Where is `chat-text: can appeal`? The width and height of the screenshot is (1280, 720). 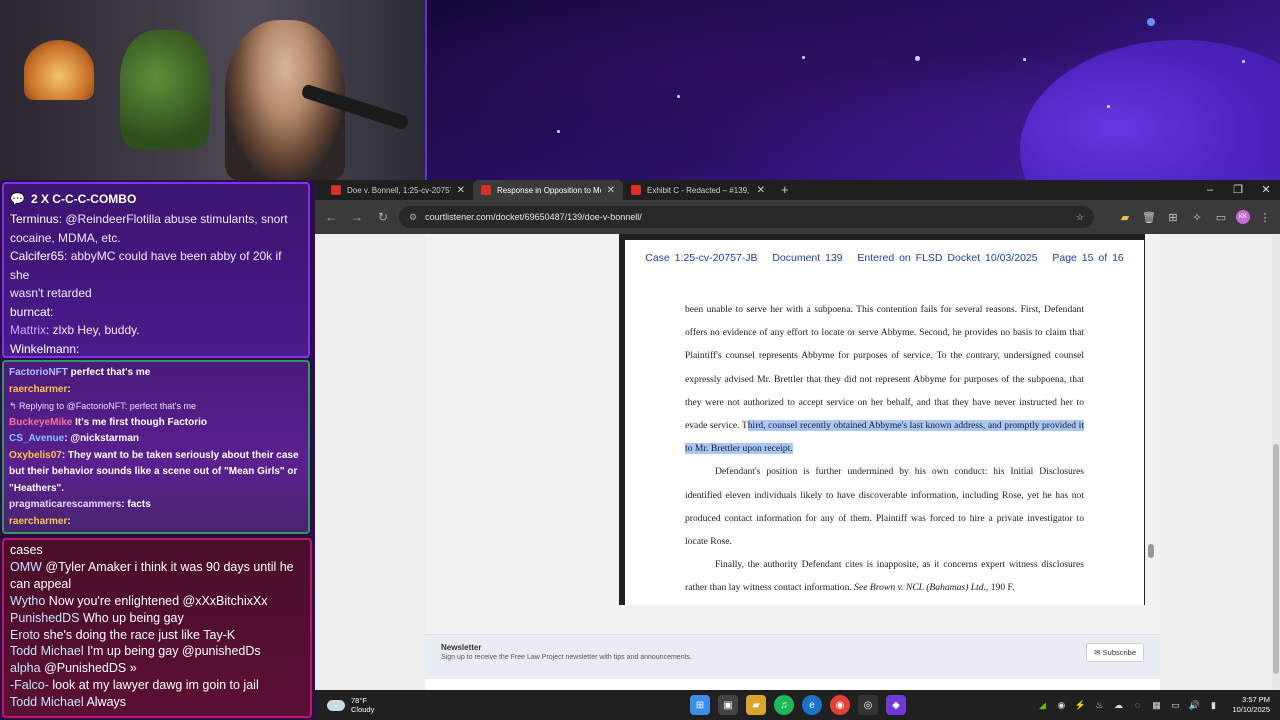
chat-text: can appeal is located at coordinates (41, 583).